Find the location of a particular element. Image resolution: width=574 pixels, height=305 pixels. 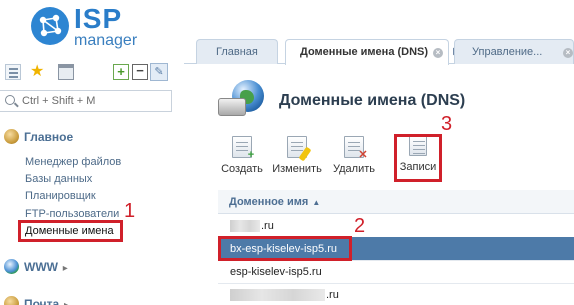

delete-button: ✕ Удалить is located at coordinates (354, 155).